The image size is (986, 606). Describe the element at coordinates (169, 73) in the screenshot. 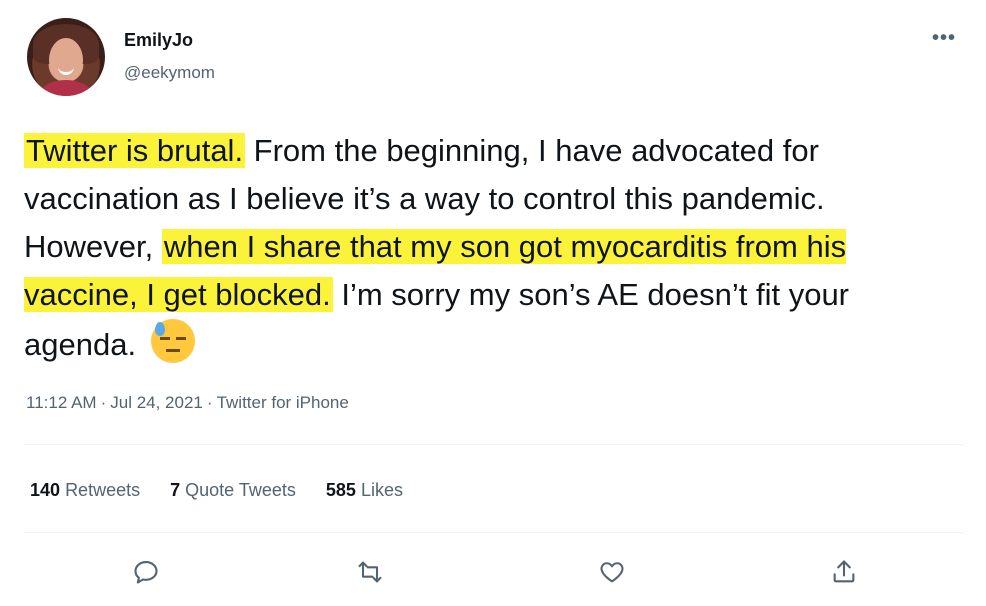

I see `user-handle: @eekymom` at that location.